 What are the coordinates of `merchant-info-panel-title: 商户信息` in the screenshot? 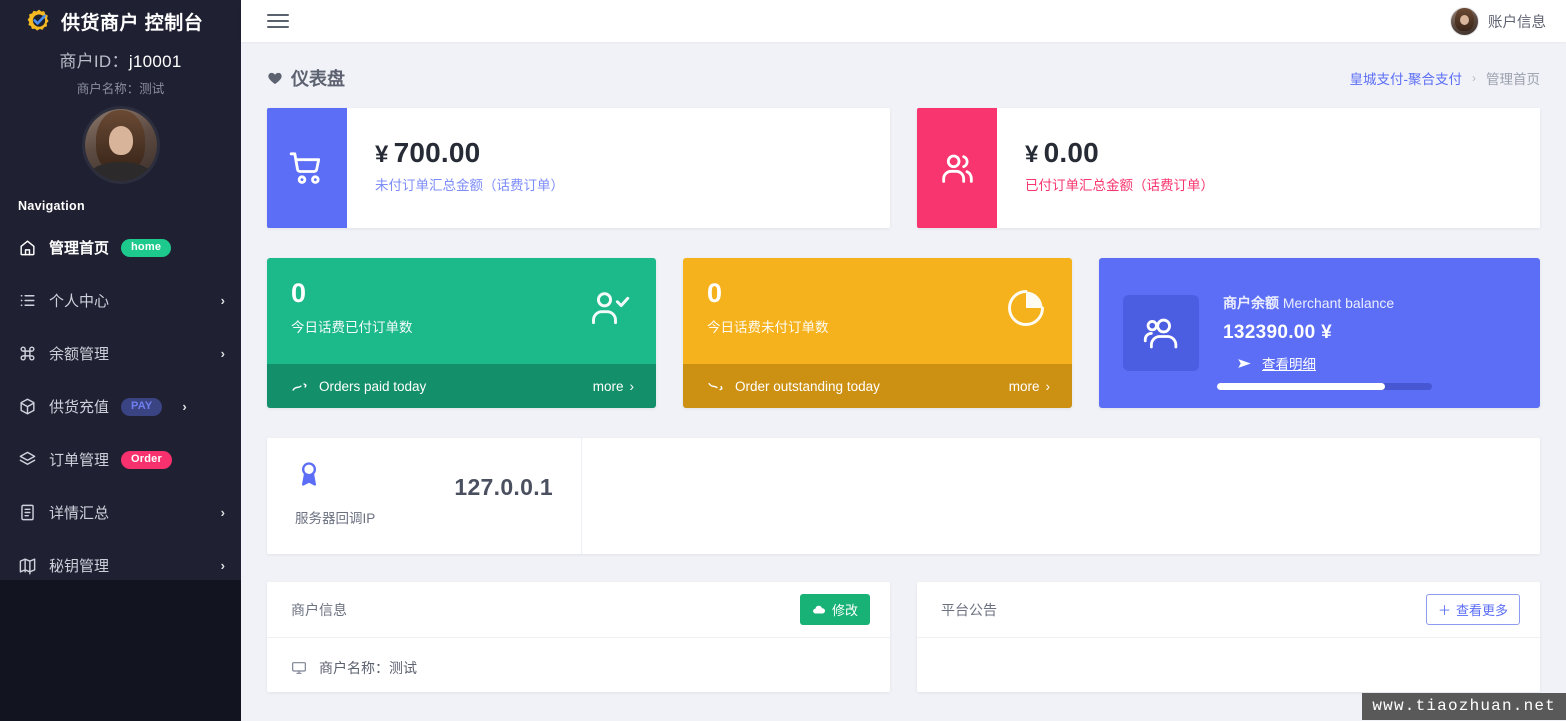 It's located at (319, 609).